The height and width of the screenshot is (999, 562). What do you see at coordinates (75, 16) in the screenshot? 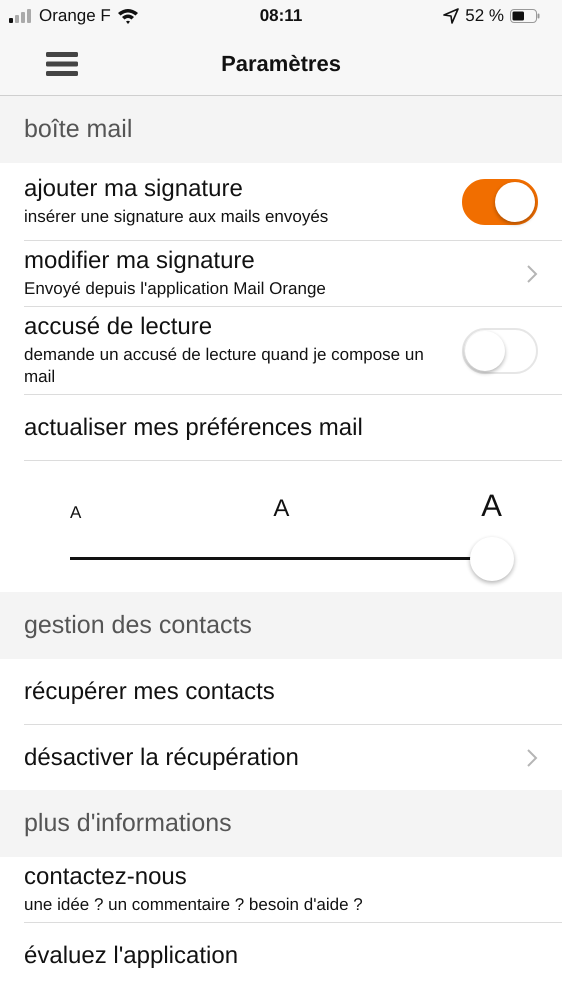
I see `carrier-name: Orange F` at bounding box center [75, 16].